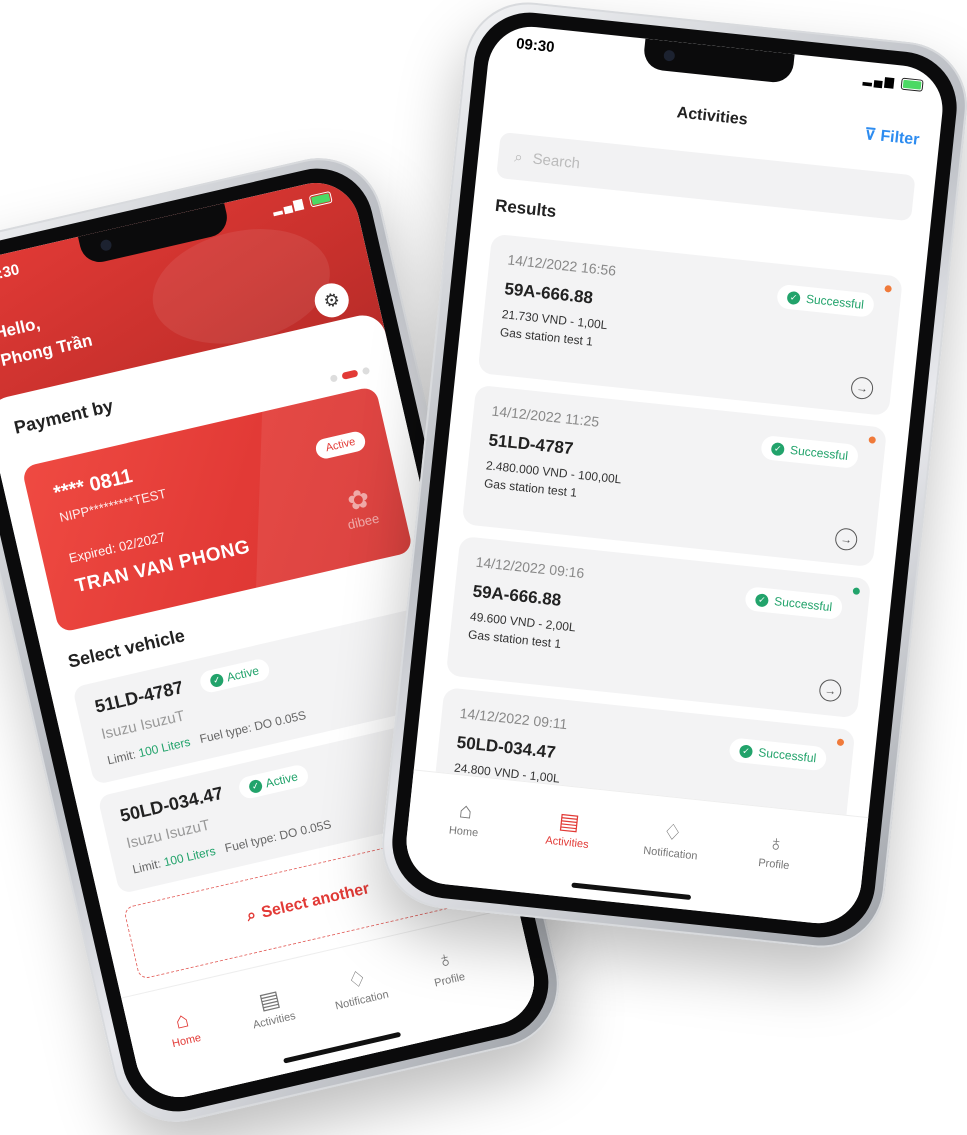 The image size is (967, 1135). I want to click on signal-icon: ▂▄▆, so click(879, 80).